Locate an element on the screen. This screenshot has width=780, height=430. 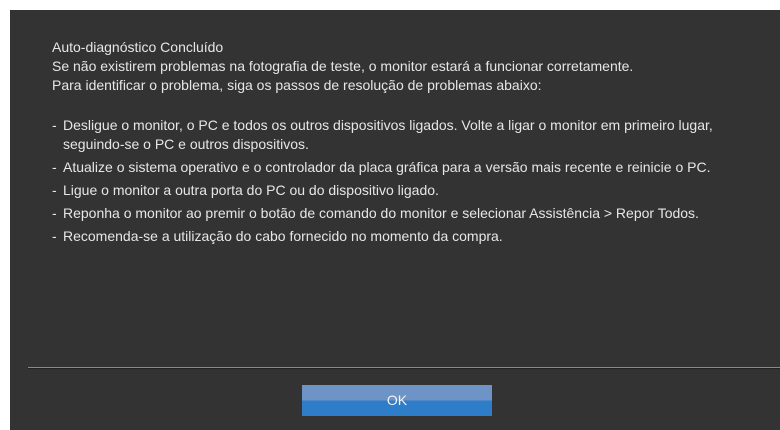
ok-button: OK is located at coordinates (397, 400).